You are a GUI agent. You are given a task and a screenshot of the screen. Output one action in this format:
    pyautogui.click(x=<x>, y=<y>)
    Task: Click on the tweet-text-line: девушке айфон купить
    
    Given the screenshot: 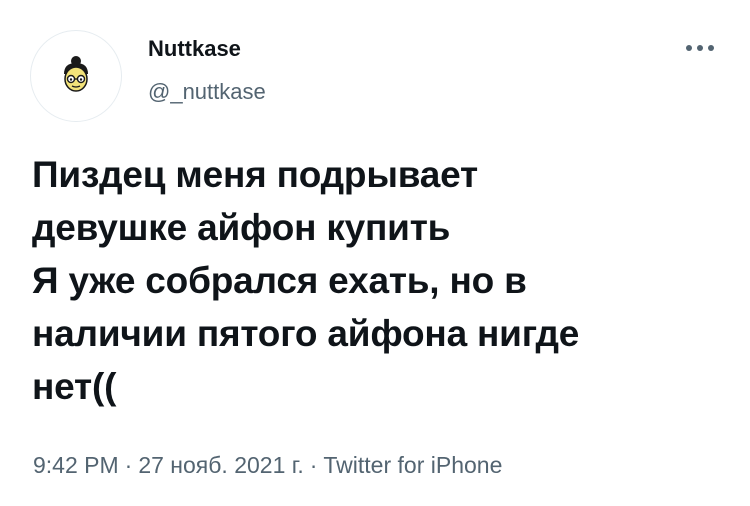 What is the action you would take?
    pyautogui.click(x=241, y=227)
    